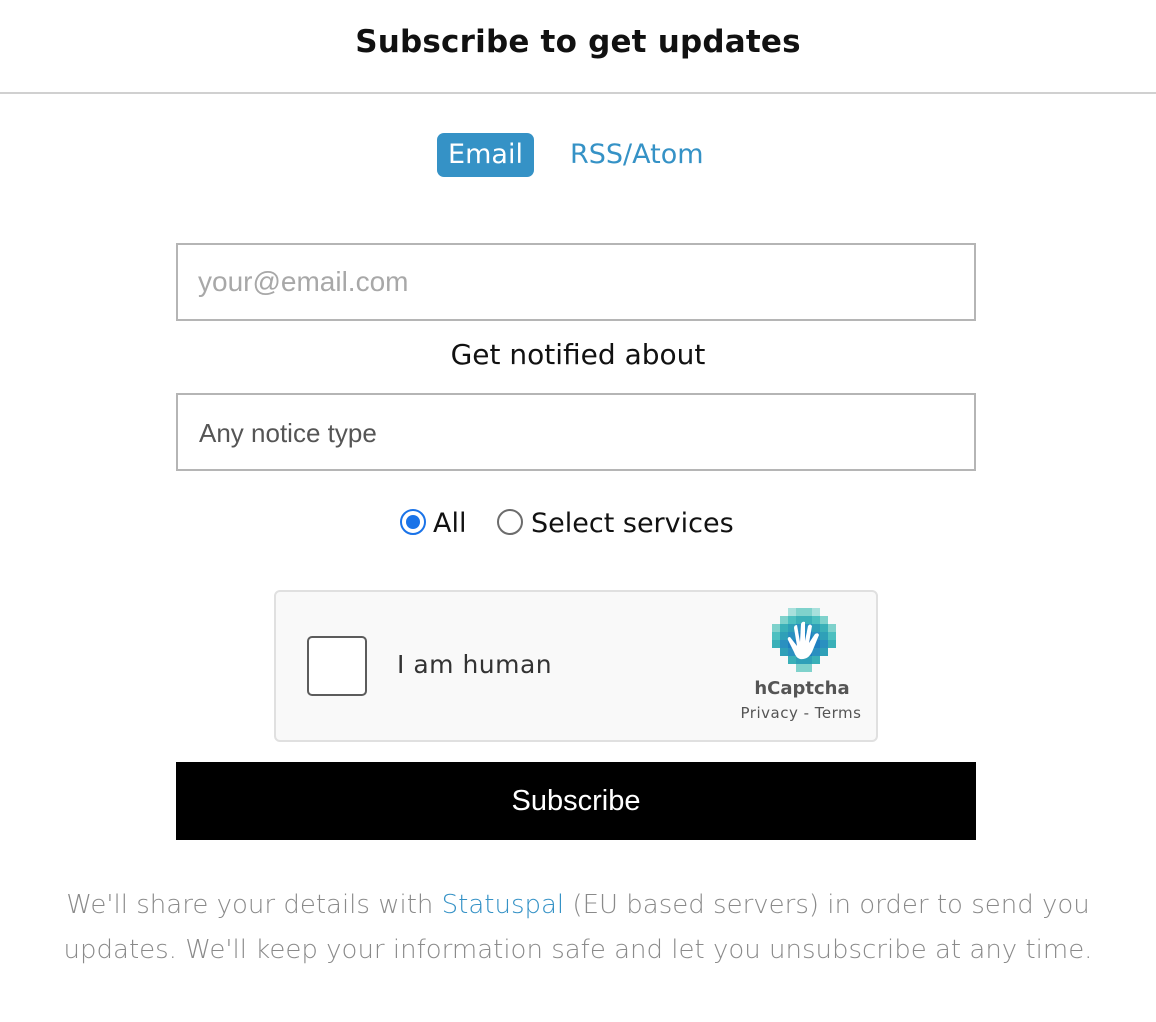 The width and height of the screenshot is (1156, 1022). I want to click on captcha-links: Privacy - Terms, so click(801, 713).